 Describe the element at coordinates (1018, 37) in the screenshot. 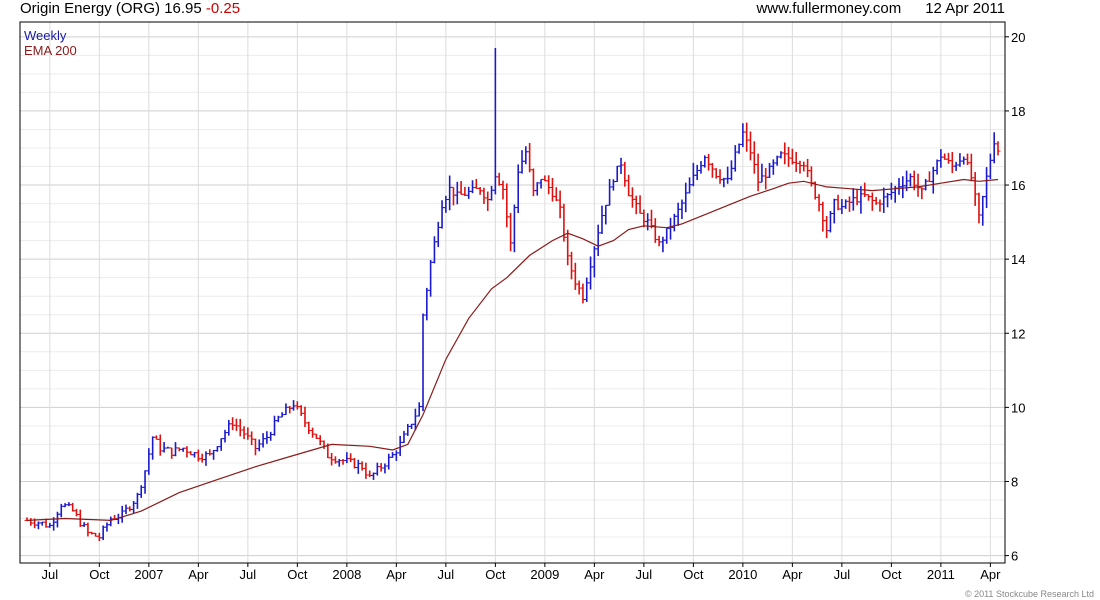

I see `y-tick-label: 20` at that location.